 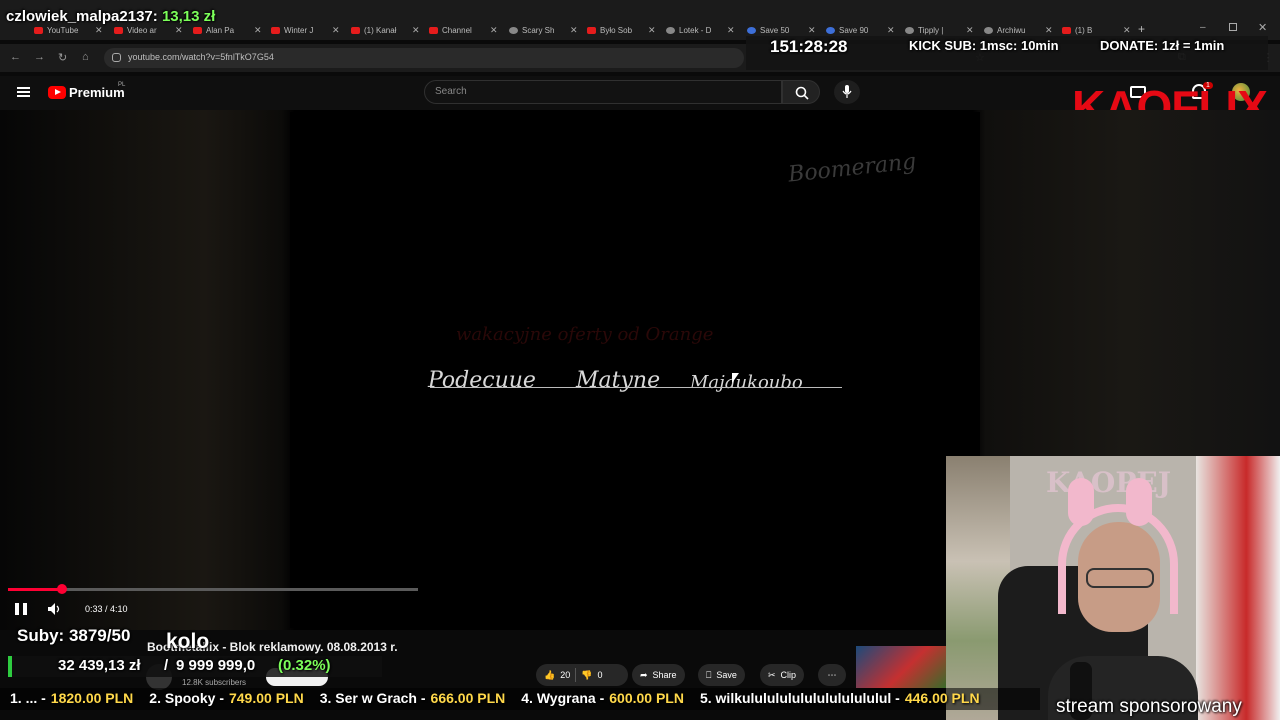 I want to click on ticker-amount: 749.00 PLN, so click(x=266, y=698).